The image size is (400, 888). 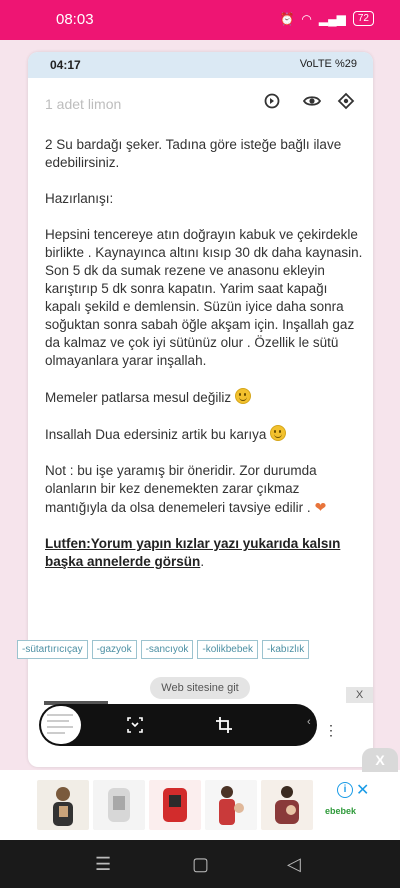 I want to click on crop-icon, so click(x=224, y=725).